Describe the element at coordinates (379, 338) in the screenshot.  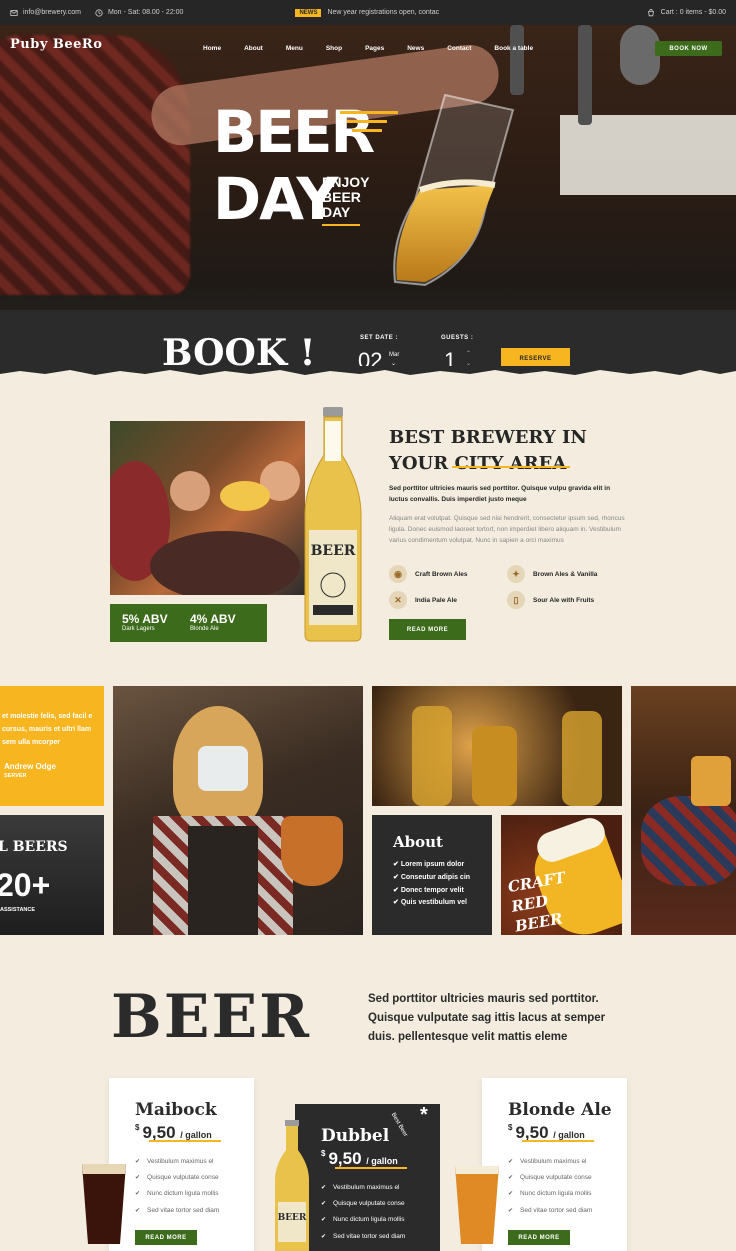
I see `date-label: SET DATE :` at that location.